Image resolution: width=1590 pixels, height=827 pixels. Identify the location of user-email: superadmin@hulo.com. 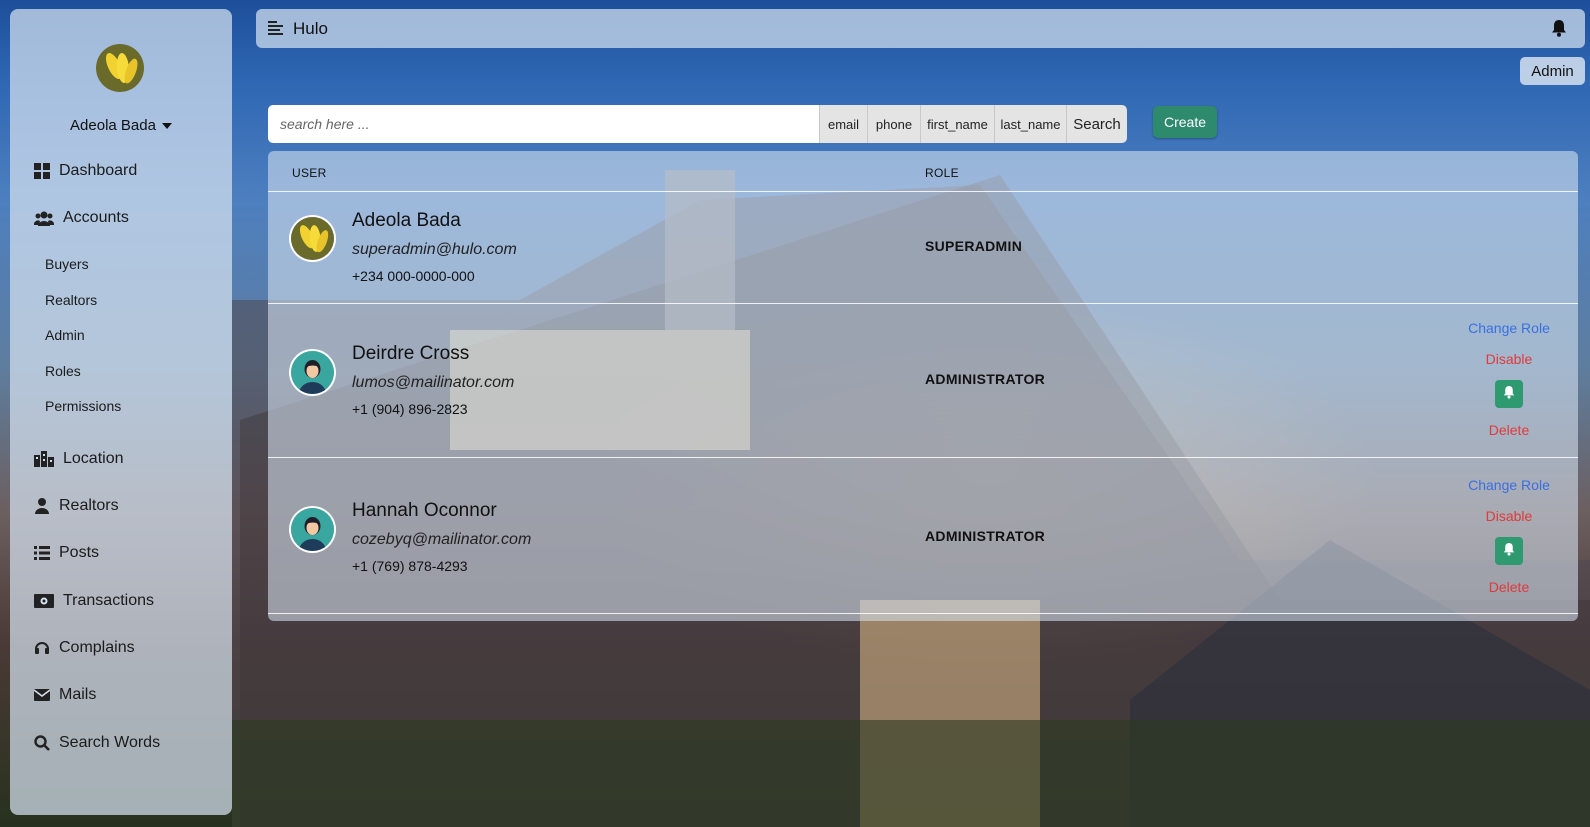
(434, 249).